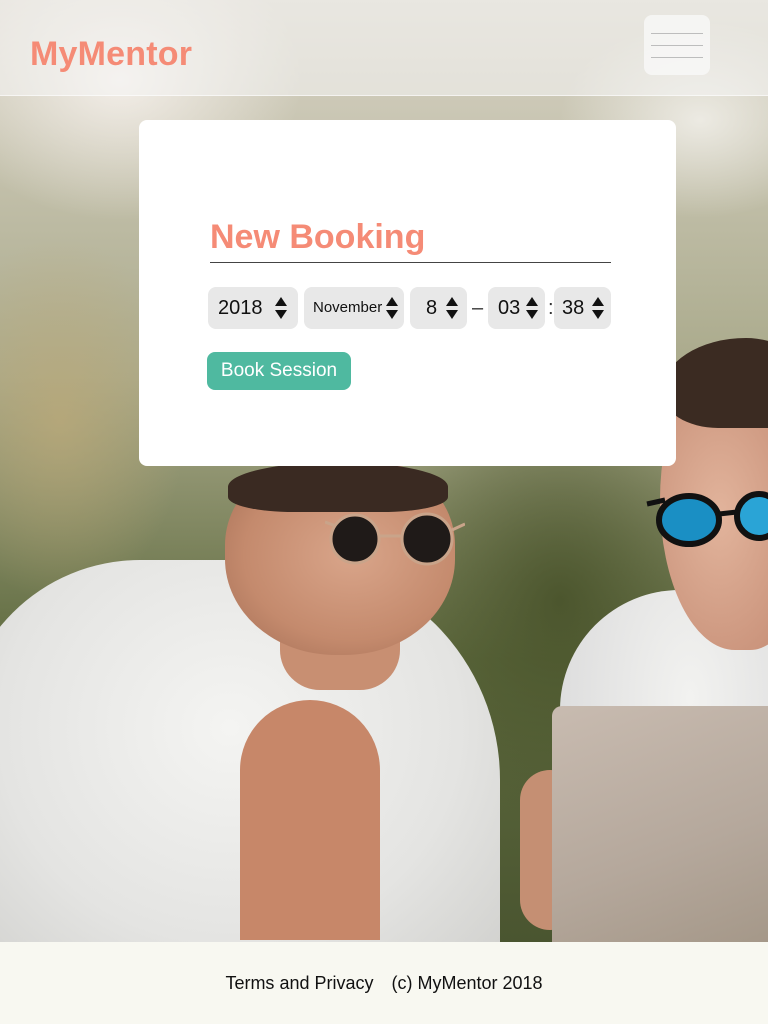 The height and width of the screenshot is (1024, 768). What do you see at coordinates (467, 982) in the screenshot?
I see `copyright-text: (c) MyMentor 2018` at bounding box center [467, 982].